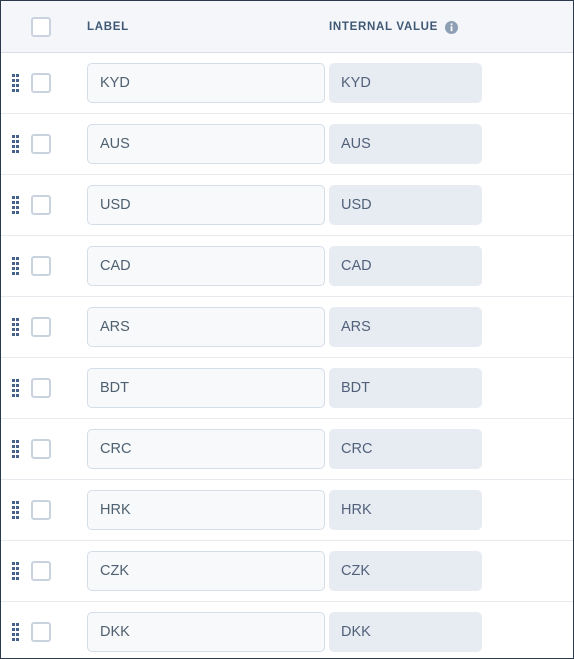  I want to click on table-row: CZK, so click(287, 571).